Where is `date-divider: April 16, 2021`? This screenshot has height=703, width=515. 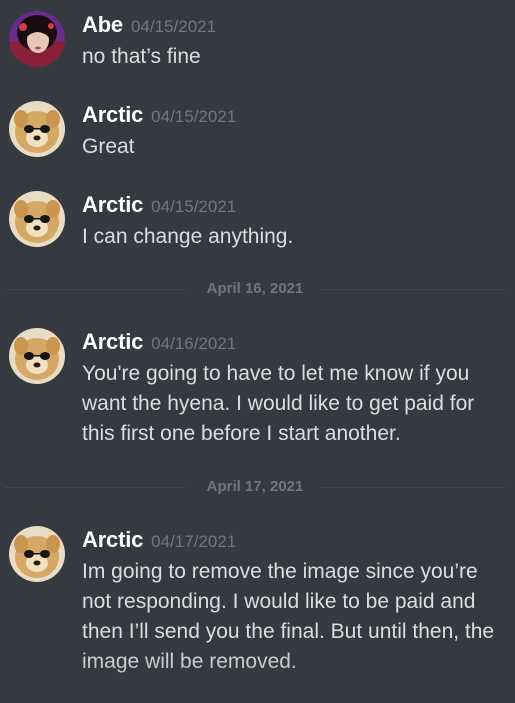 date-divider: April 16, 2021 is located at coordinates (255, 289).